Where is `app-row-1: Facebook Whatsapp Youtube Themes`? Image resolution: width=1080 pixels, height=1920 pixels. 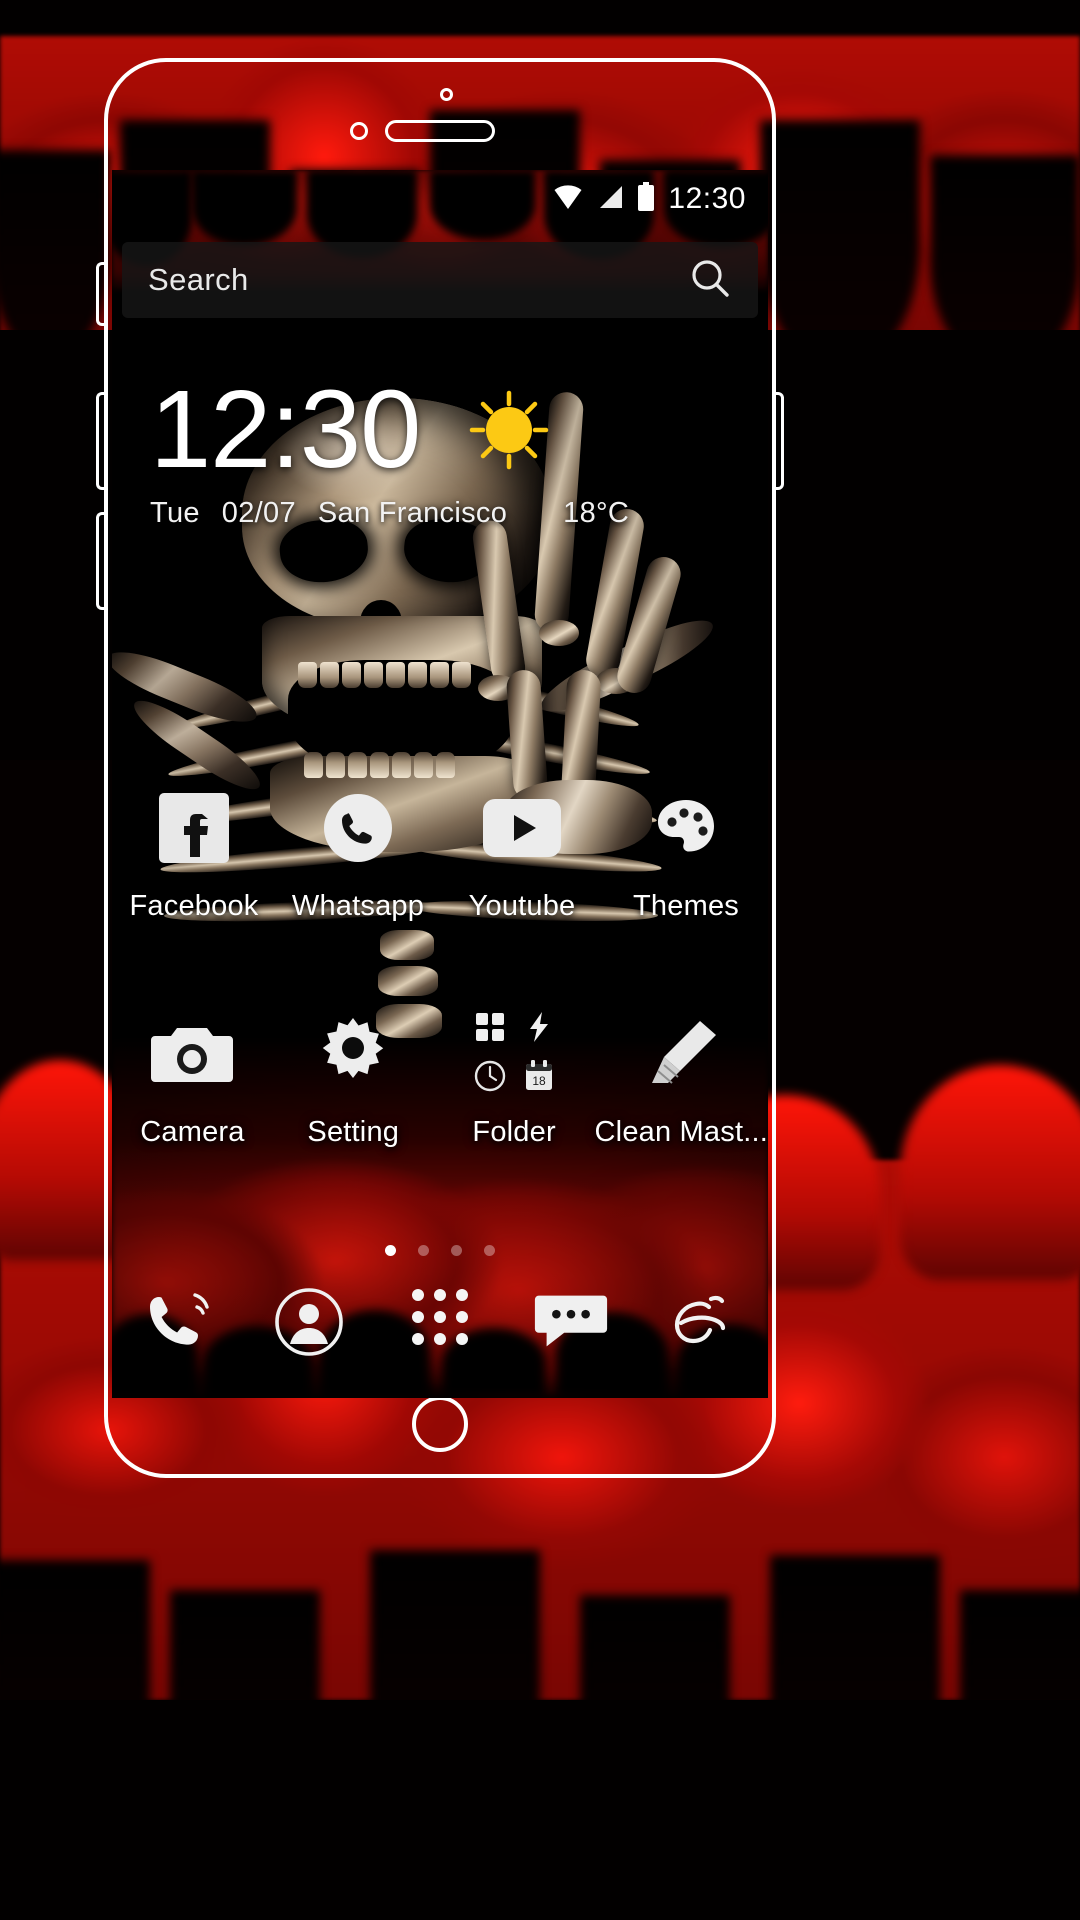
app-row-1: Facebook Whatsapp Youtube Themes is located at coordinates (440, 852).